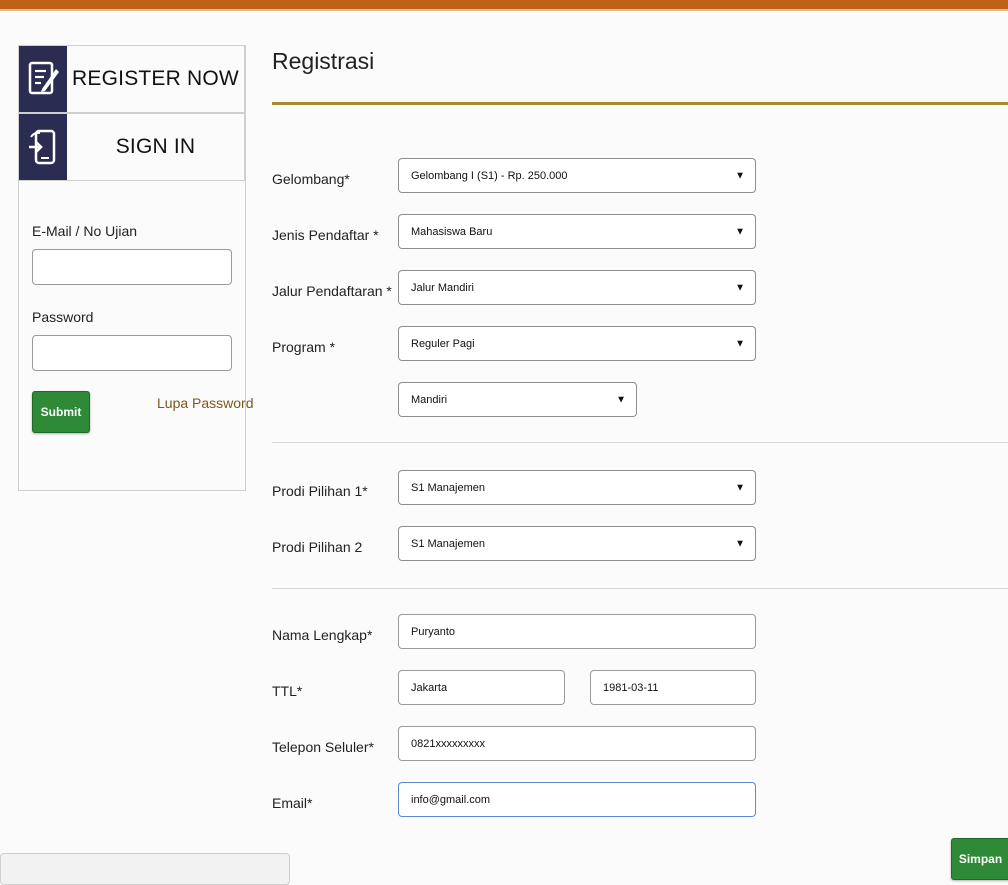 The image size is (1008, 885). What do you see at coordinates (577, 631) in the screenshot?
I see `nama-lengkap-input: Puryanto` at bounding box center [577, 631].